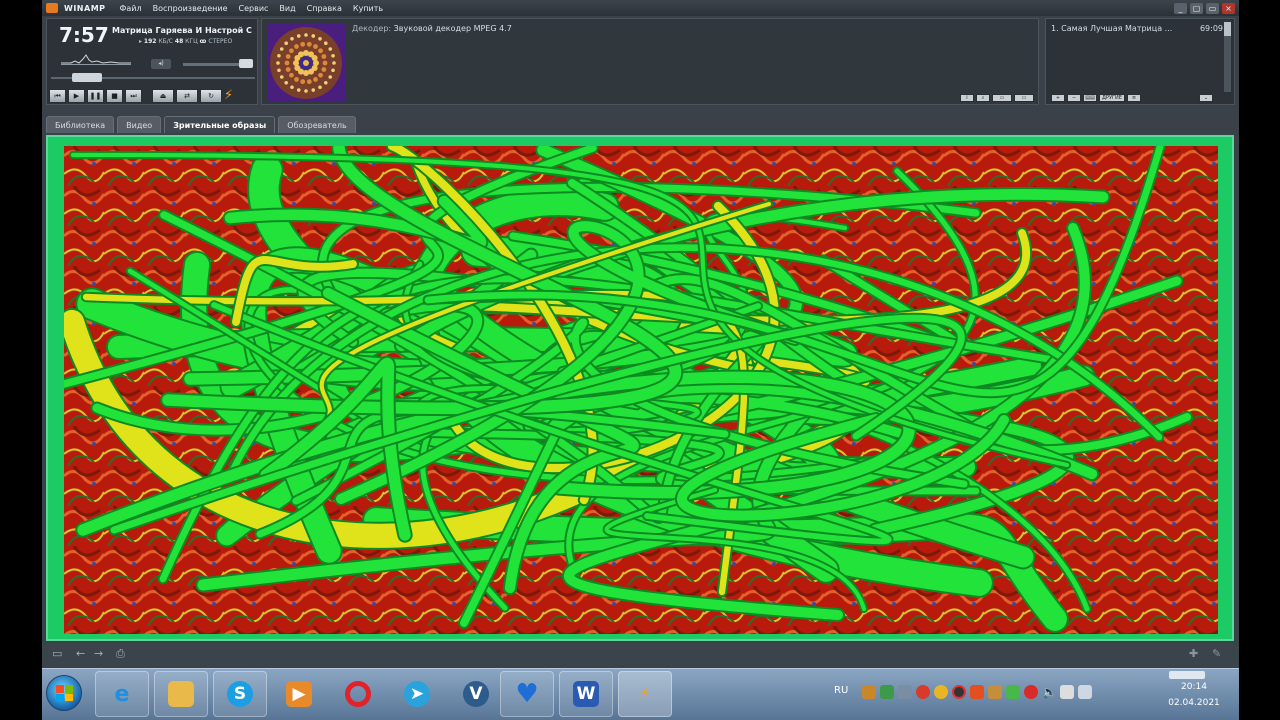 This screenshot has width=1280, height=720. What do you see at coordinates (299, 694) in the screenshot?
I see `taskbar-media-player: ▶` at bounding box center [299, 694].